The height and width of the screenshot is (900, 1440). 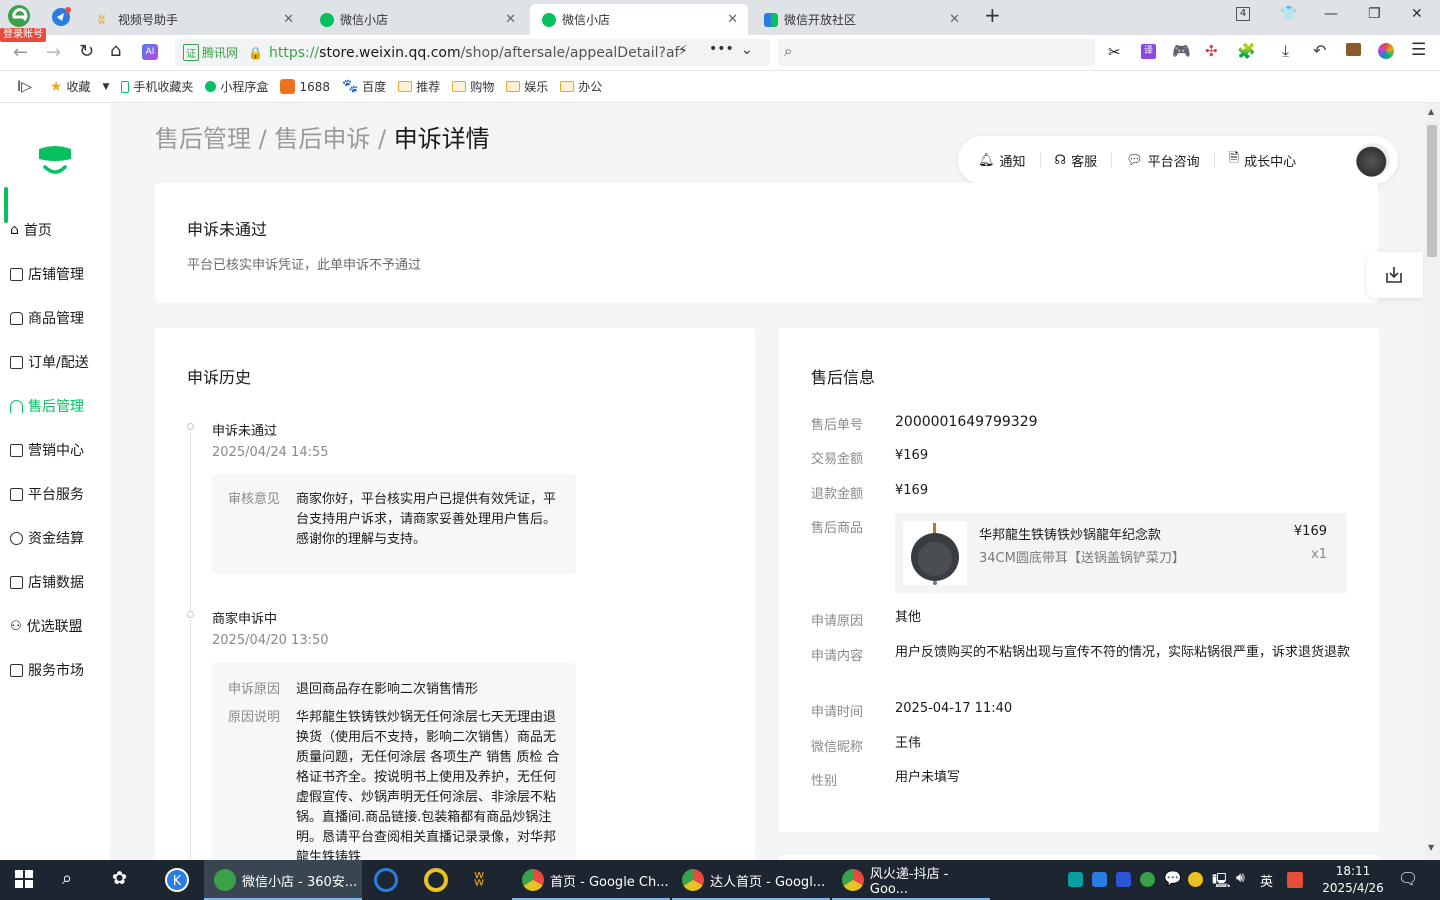 I want to click on new-tab-button: +, so click(x=992, y=15).